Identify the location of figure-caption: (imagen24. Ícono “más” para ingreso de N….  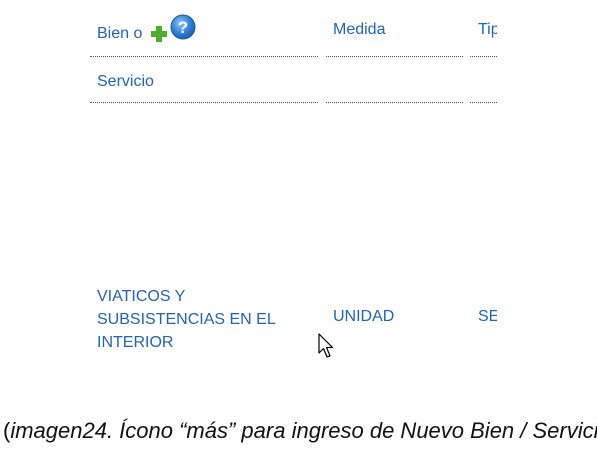
(300, 431).